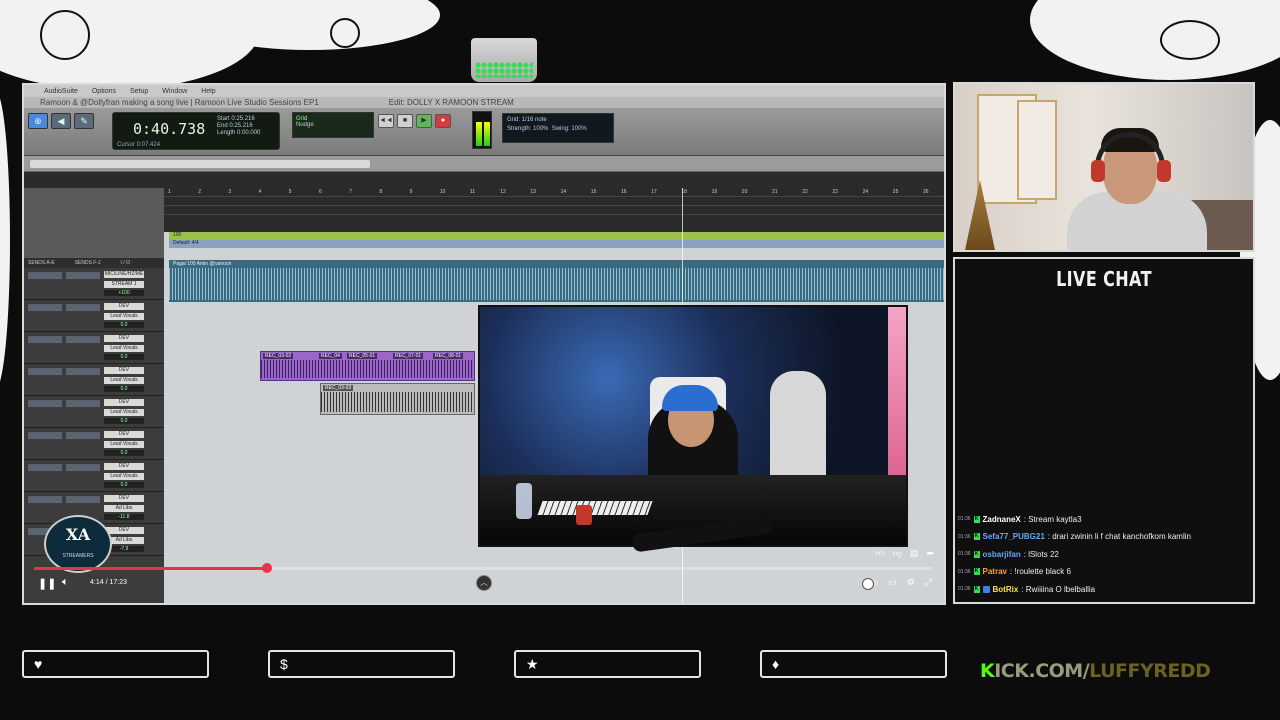 This screenshot has height=720, width=1280. Describe the element at coordinates (930, 553) in the screenshot. I see `share-icon: ➦` at that location.